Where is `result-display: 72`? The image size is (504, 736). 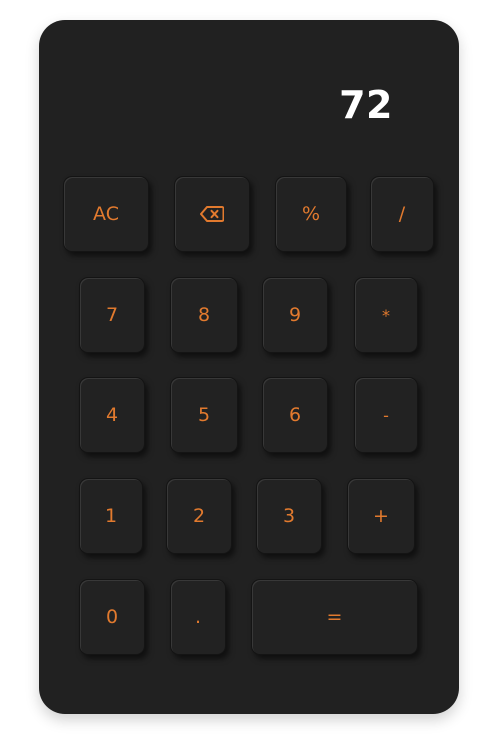 result-display: 72 is located at coordinates (366, 105).